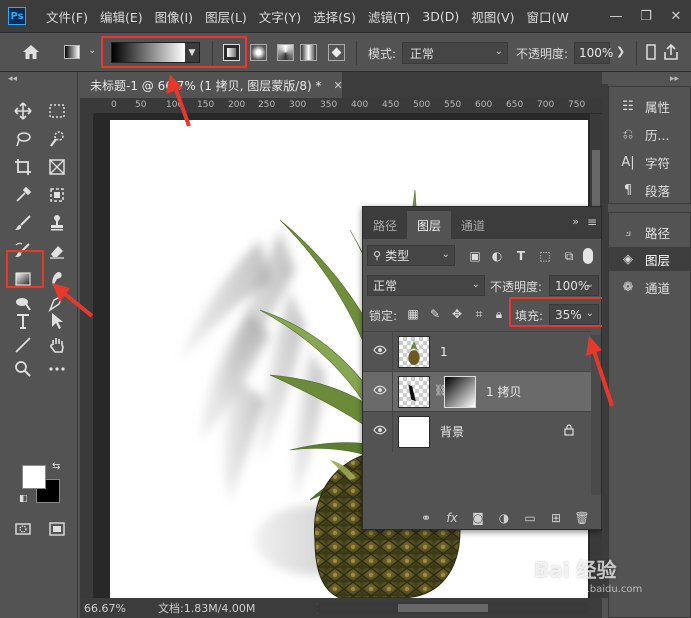  Describe the element at coordinates (337, 85) in the screenshot. I see `close-tab-icon: ✕` at that location.